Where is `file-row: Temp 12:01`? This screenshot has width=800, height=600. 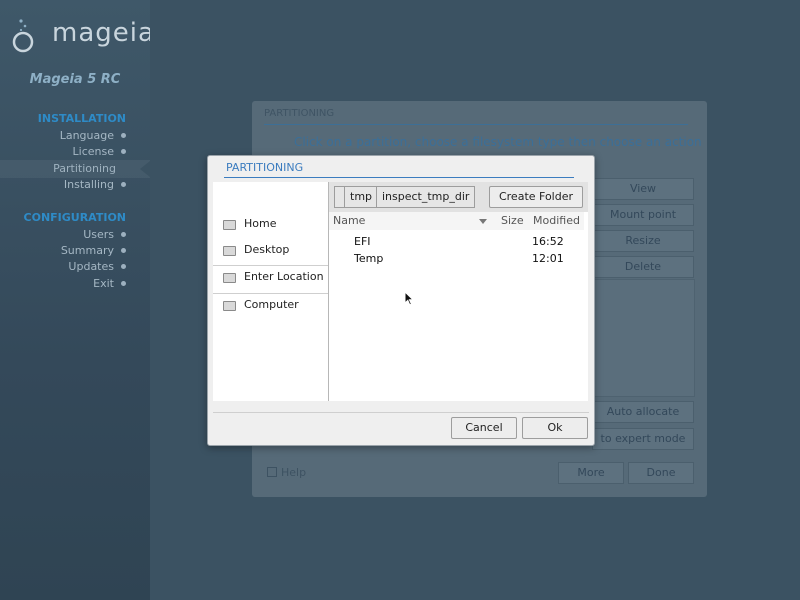
file-row: Temp 12:01 is located at coordinates (458, 258).